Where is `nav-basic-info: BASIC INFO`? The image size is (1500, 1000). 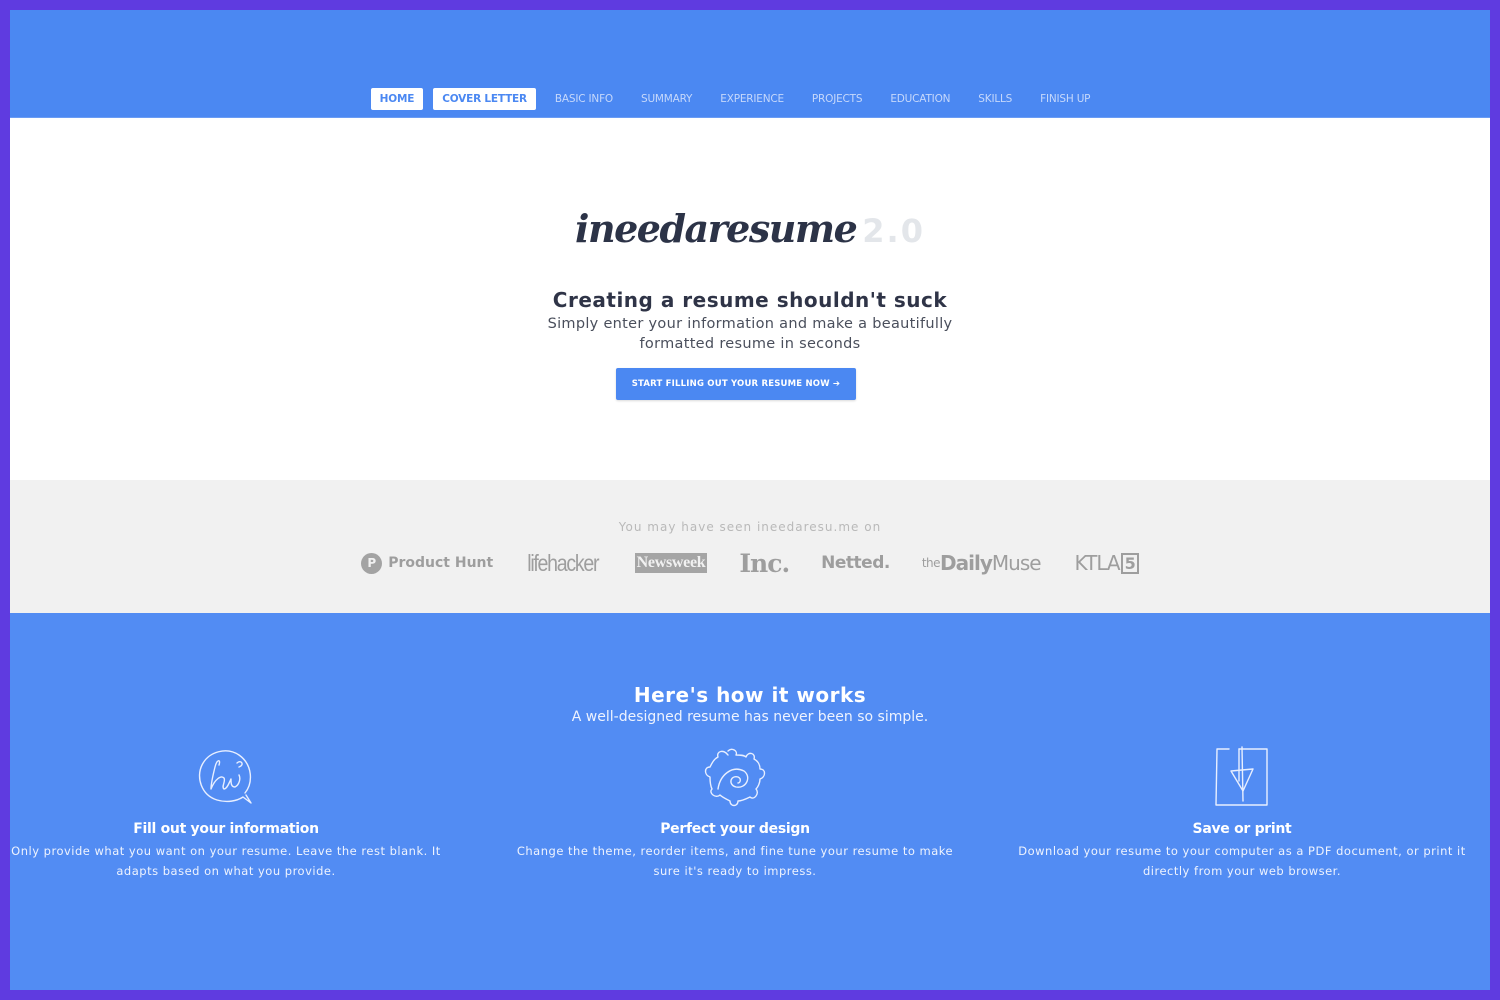
nav-basic-info: BASIC INFO is located at coordinates (584, 99).